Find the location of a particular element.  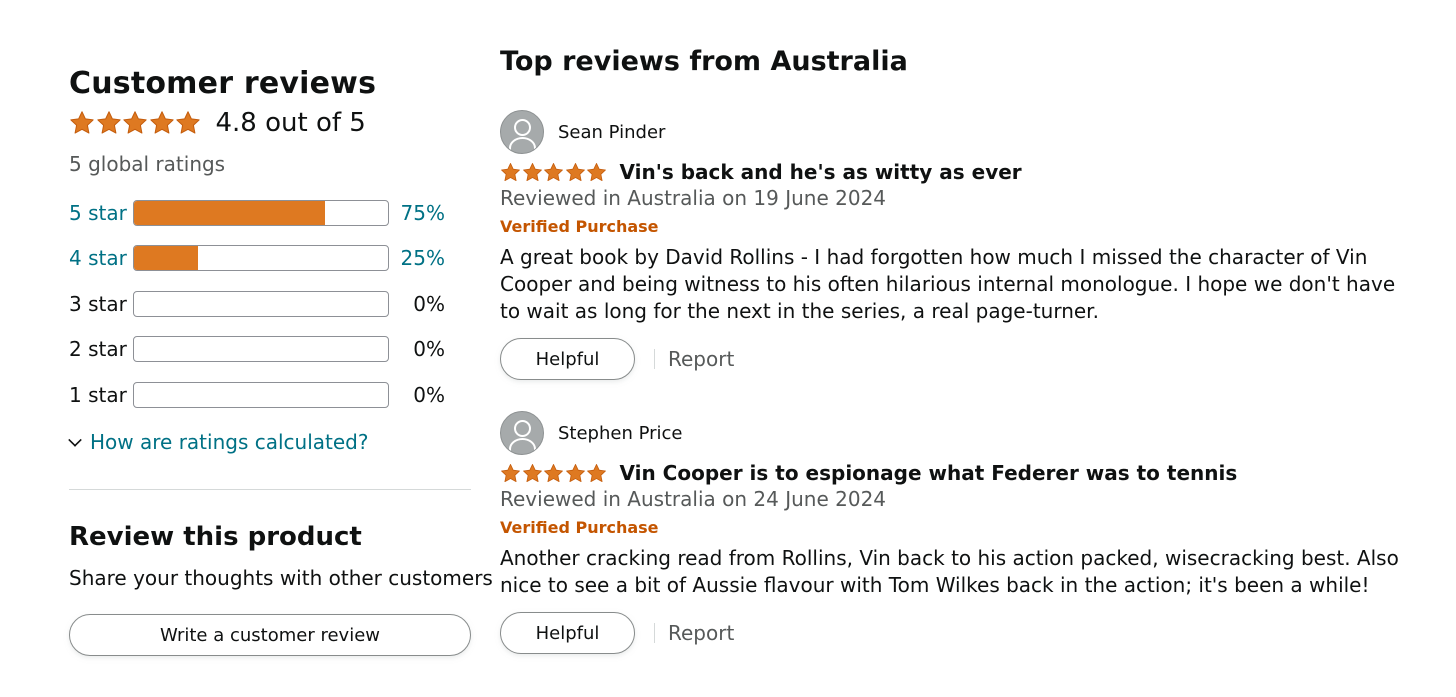

histogram-row-5-star: 5 star 75% is located at coordinates (259, 213).